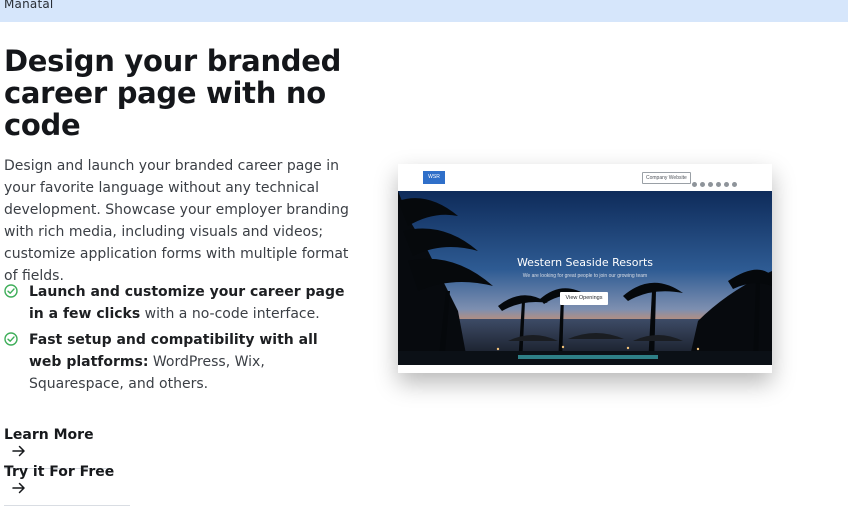  Describe the element at coordinates (434, 177) in the screenshot. I see `preview-logo: WSR` at that location.